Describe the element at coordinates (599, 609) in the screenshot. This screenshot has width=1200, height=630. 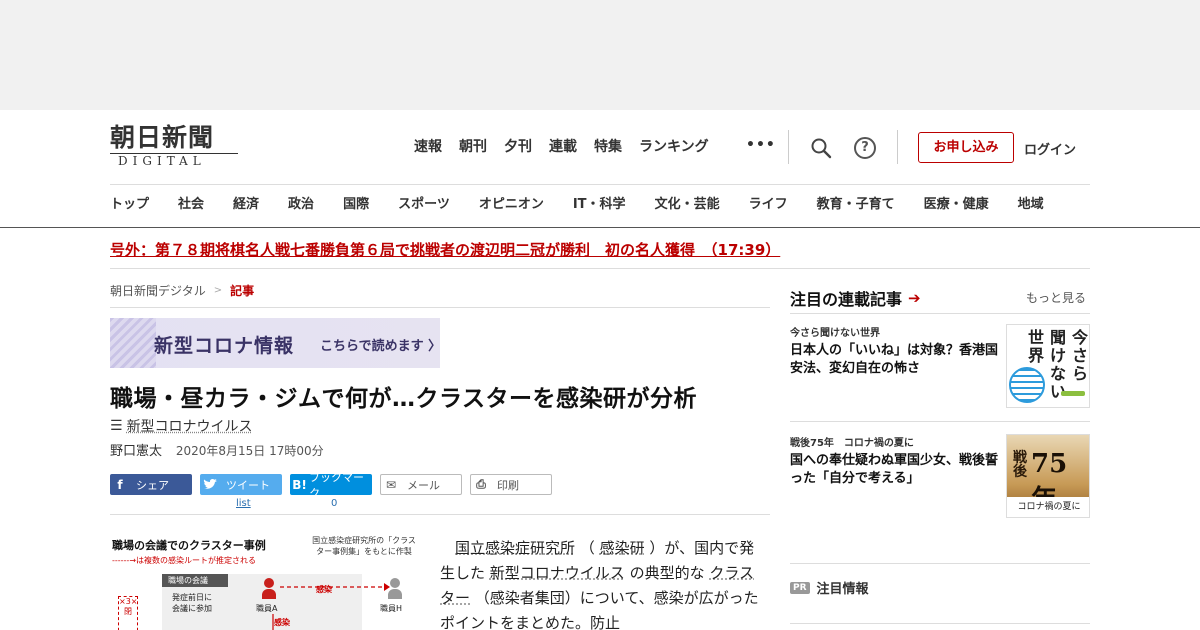
I see `body-text: （感染者集団）について、感染が広がったポイントをまとめた。防止` at that location.